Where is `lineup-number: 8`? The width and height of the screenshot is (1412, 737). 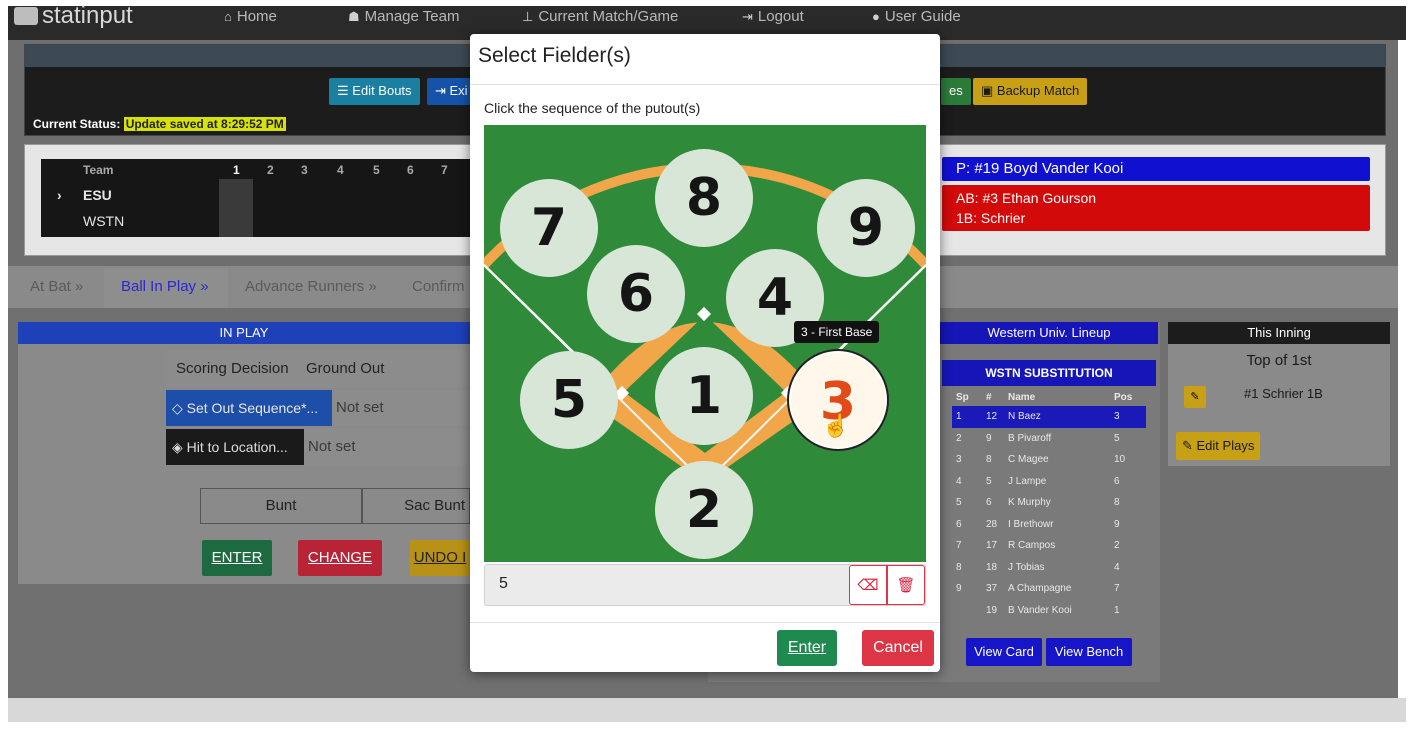
lineup-number: 8 is located at coordinates (989, 459).